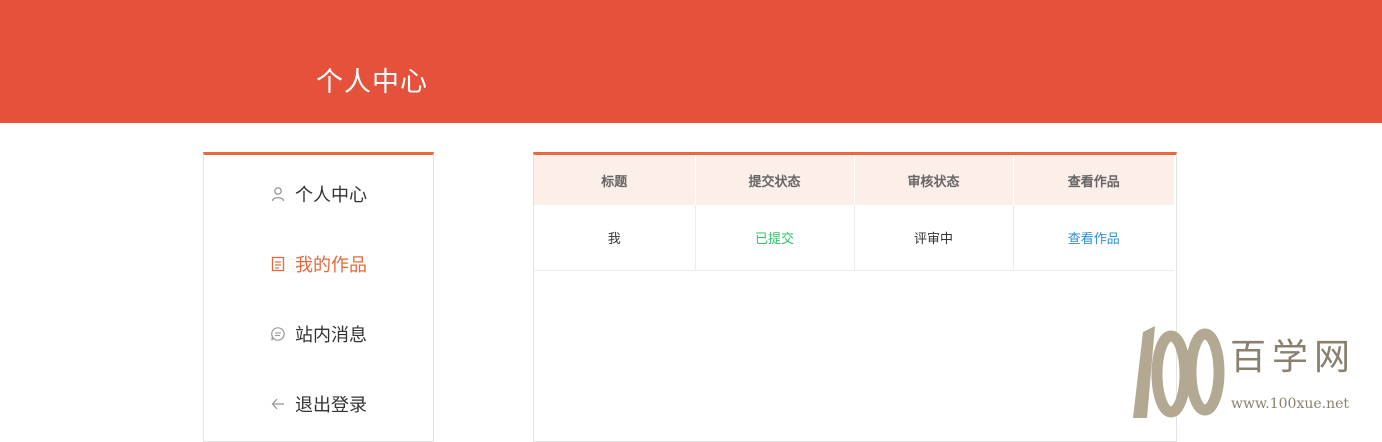  I want to click on sidebar-item-label: 个人中心, so click(331, 195).